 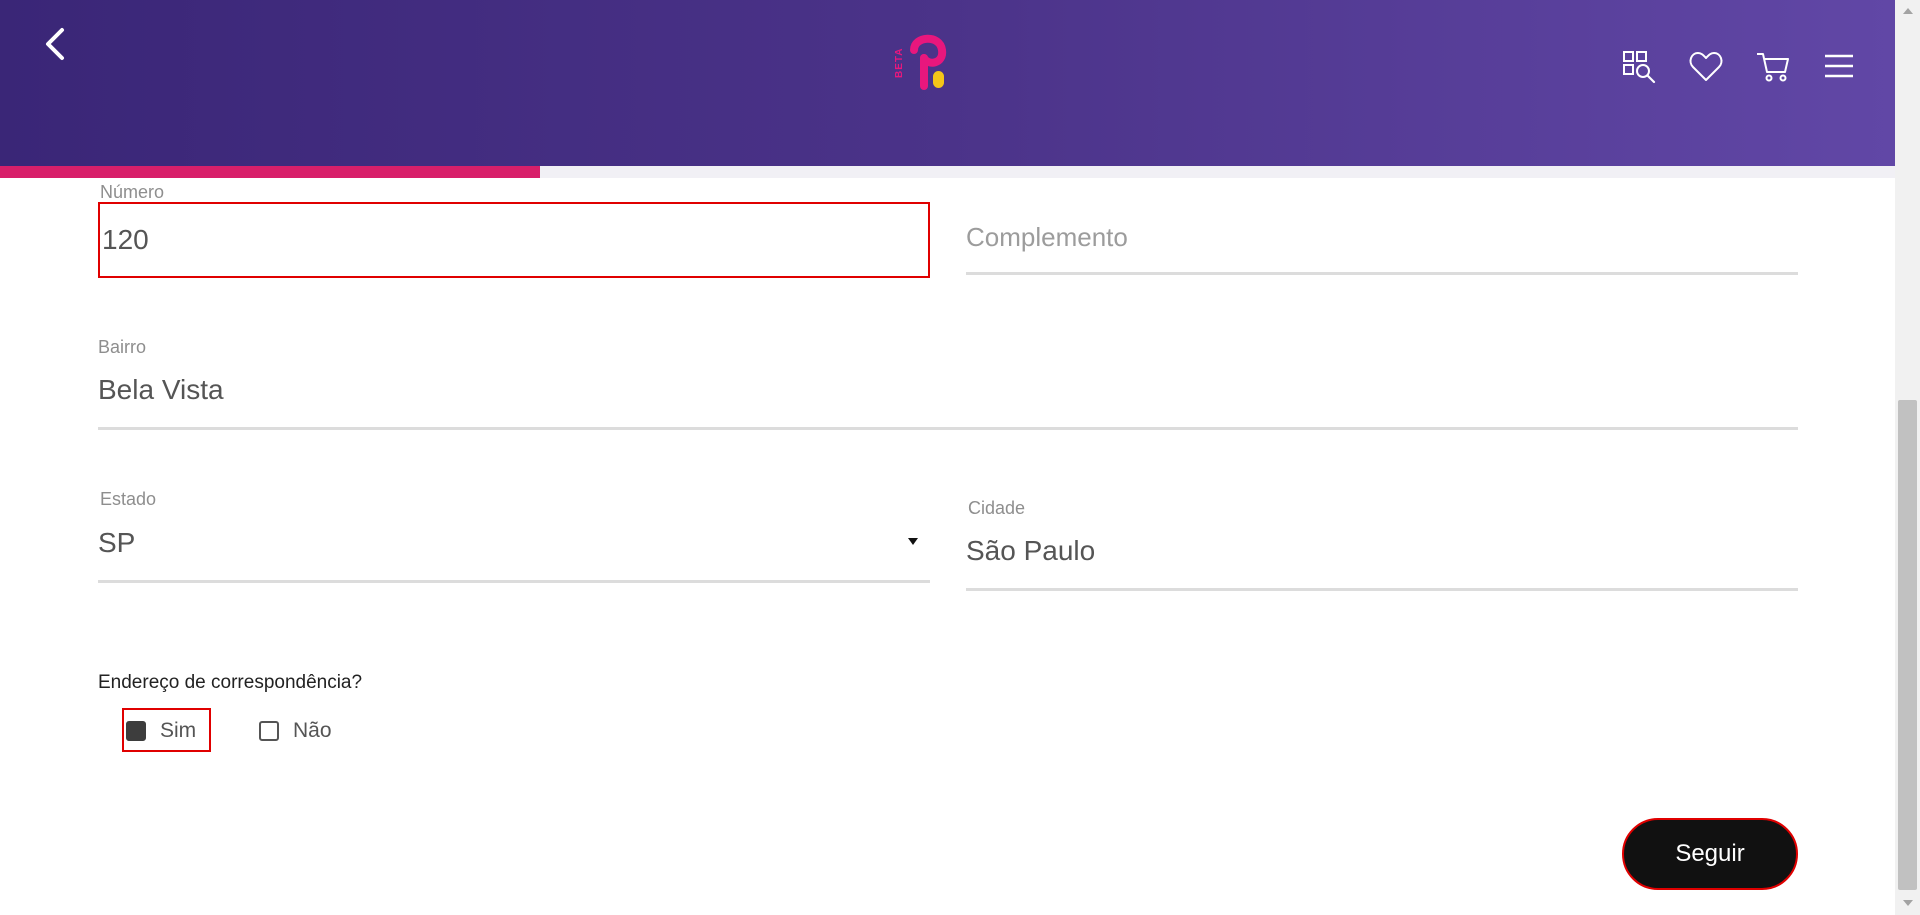 I want to click on numero-value: 120, so click(x=125, y=239).